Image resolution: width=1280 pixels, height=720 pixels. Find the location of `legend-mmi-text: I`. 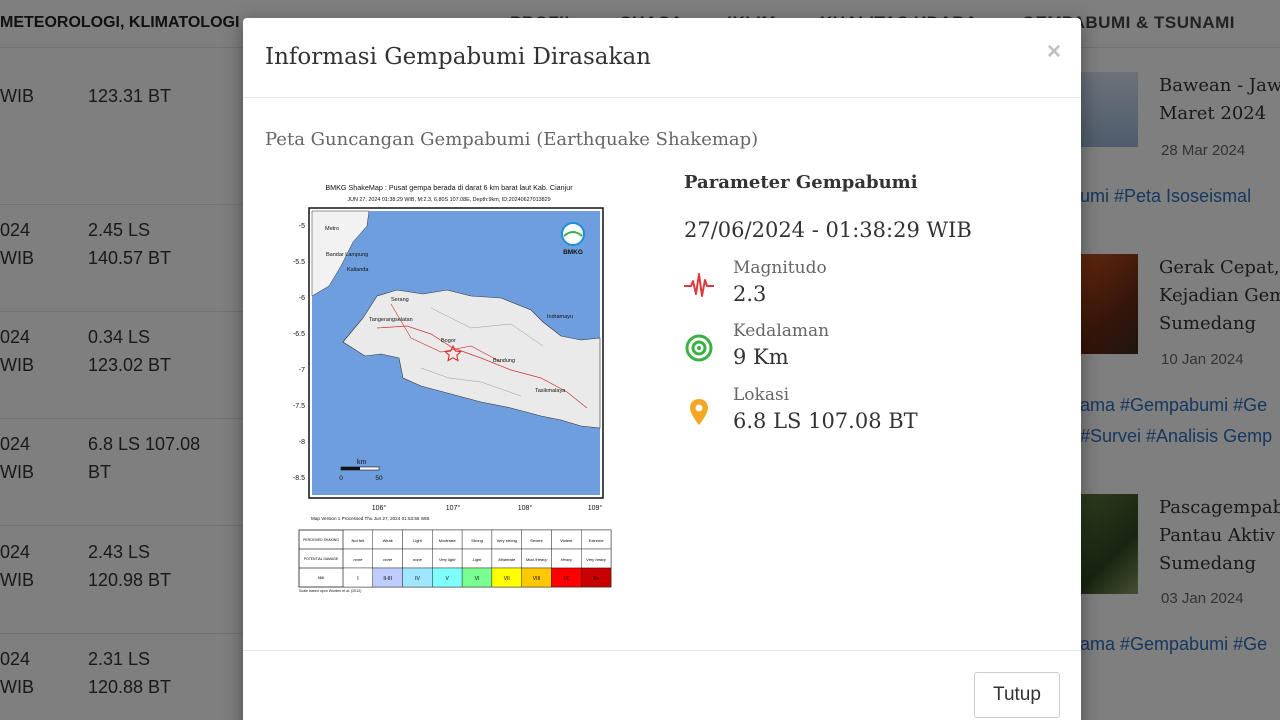

legend-mmi-text: I is located at coordinates (357, 579).